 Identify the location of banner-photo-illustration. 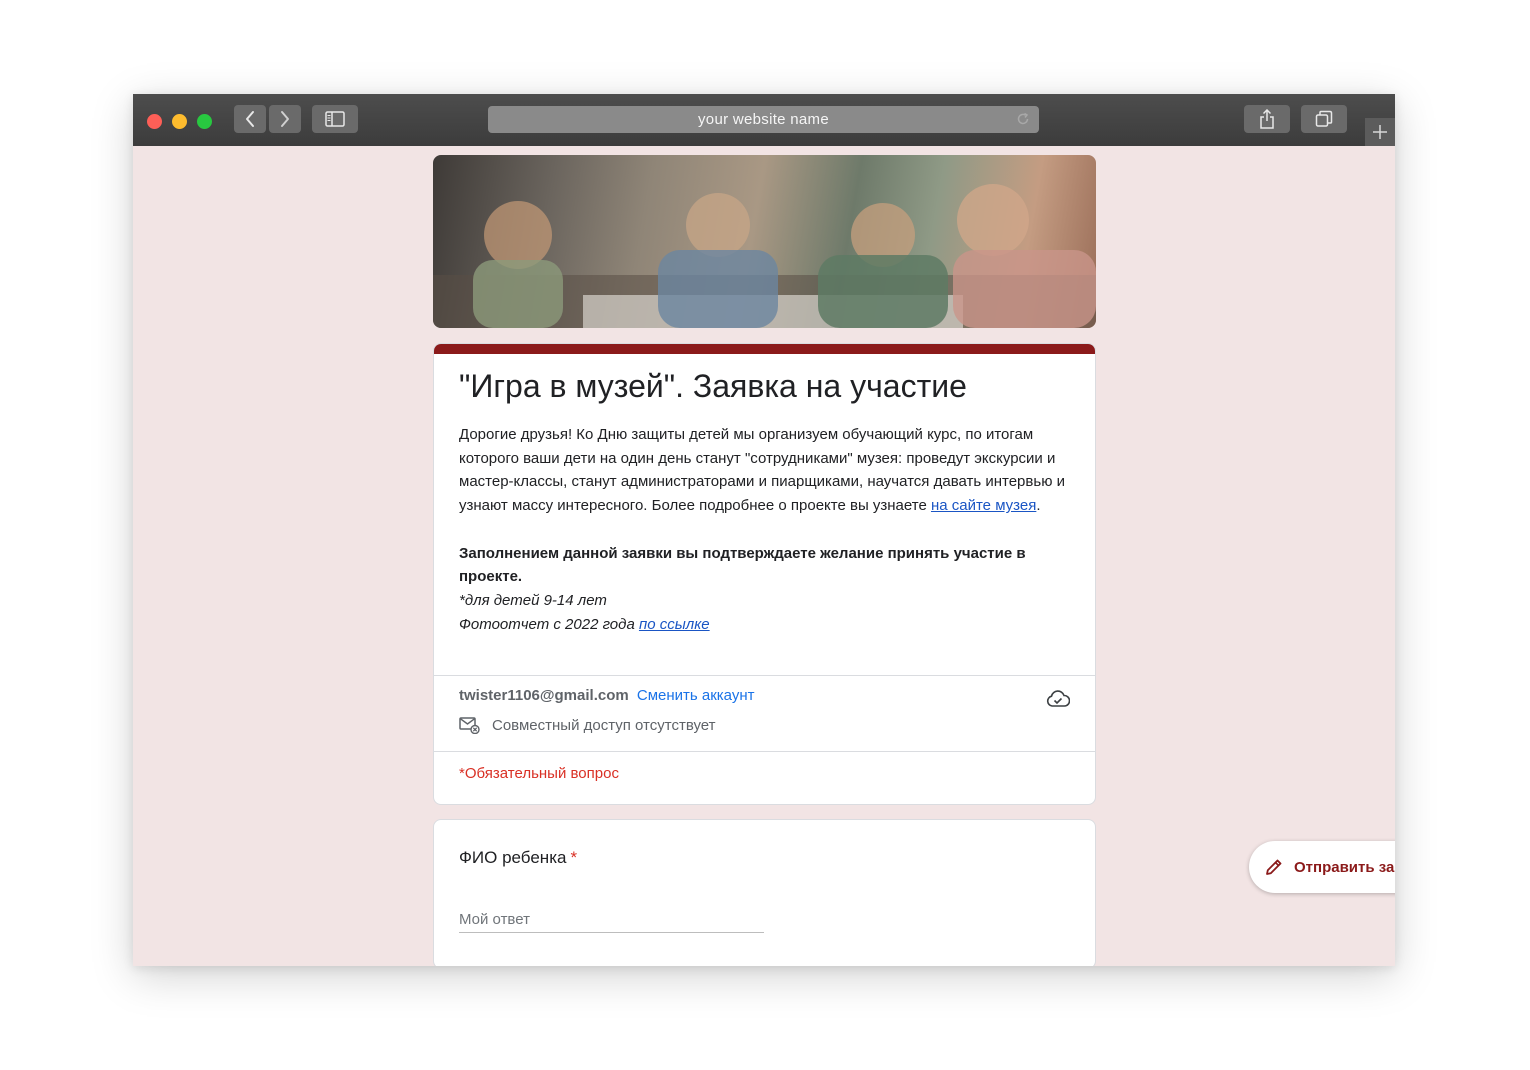
(764, 256).